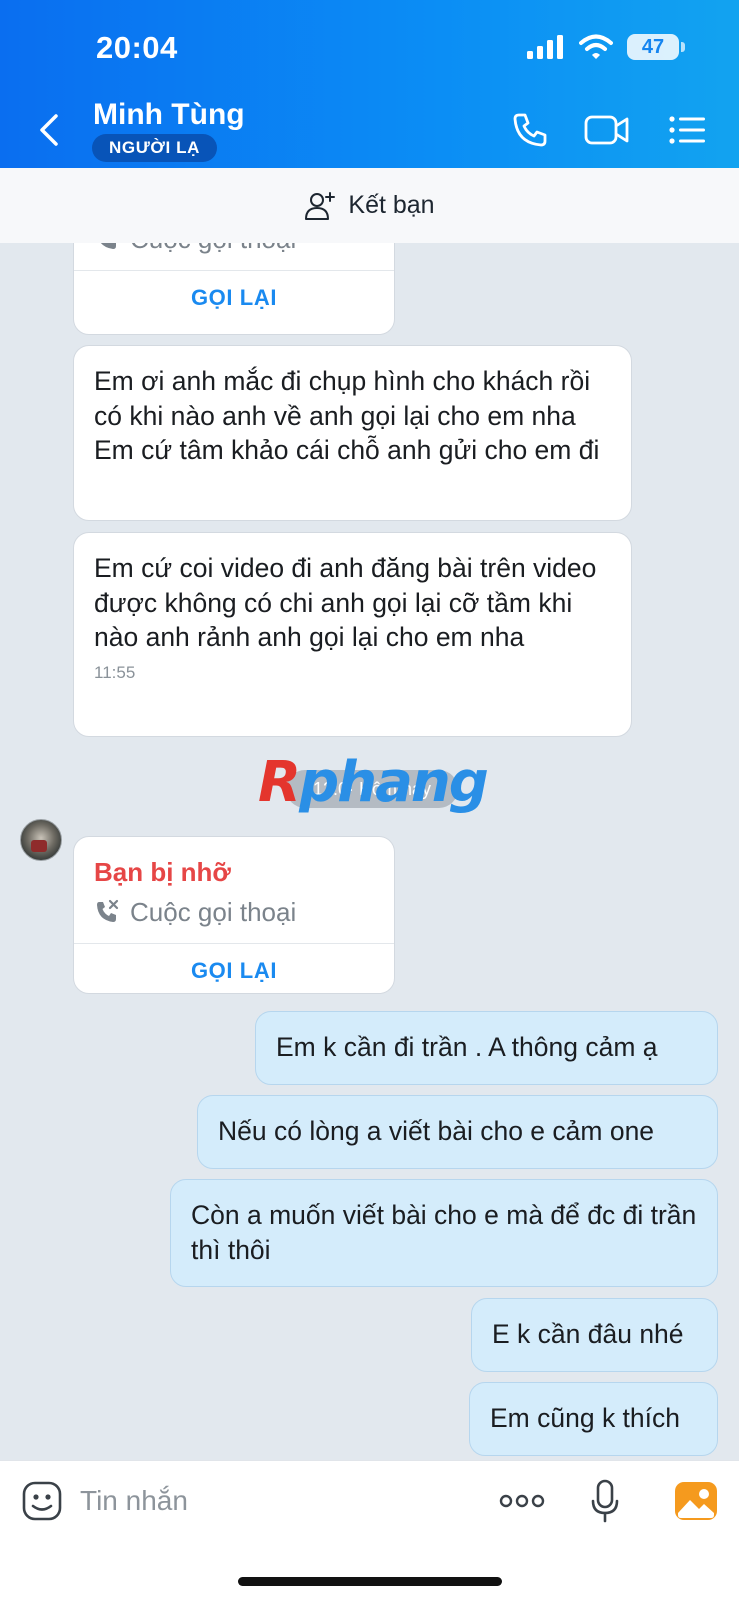 This screenshot has height=1600, width=739. Describe the element at coordinates (41, 840) in the screenshot. I see `avatar` at that location.